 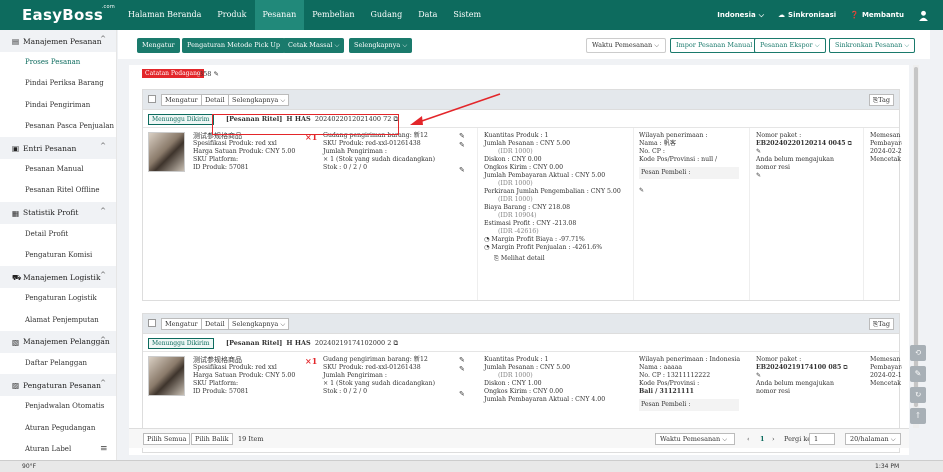 What do you see at coordinates (661, 367) in the screenshot?
I see `buyer-name: Nama : aaaaa` at bounding box center [661, 367].